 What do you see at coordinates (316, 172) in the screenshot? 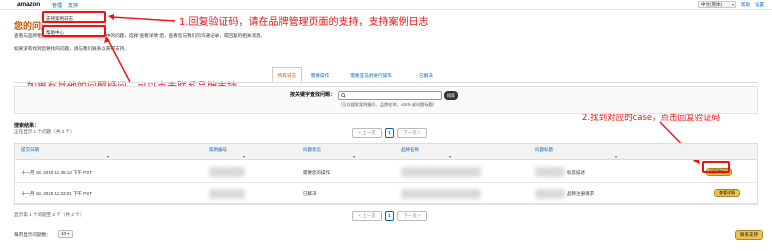
I see `cell-status: 需要您的操作` at bounding box center [316, 172].